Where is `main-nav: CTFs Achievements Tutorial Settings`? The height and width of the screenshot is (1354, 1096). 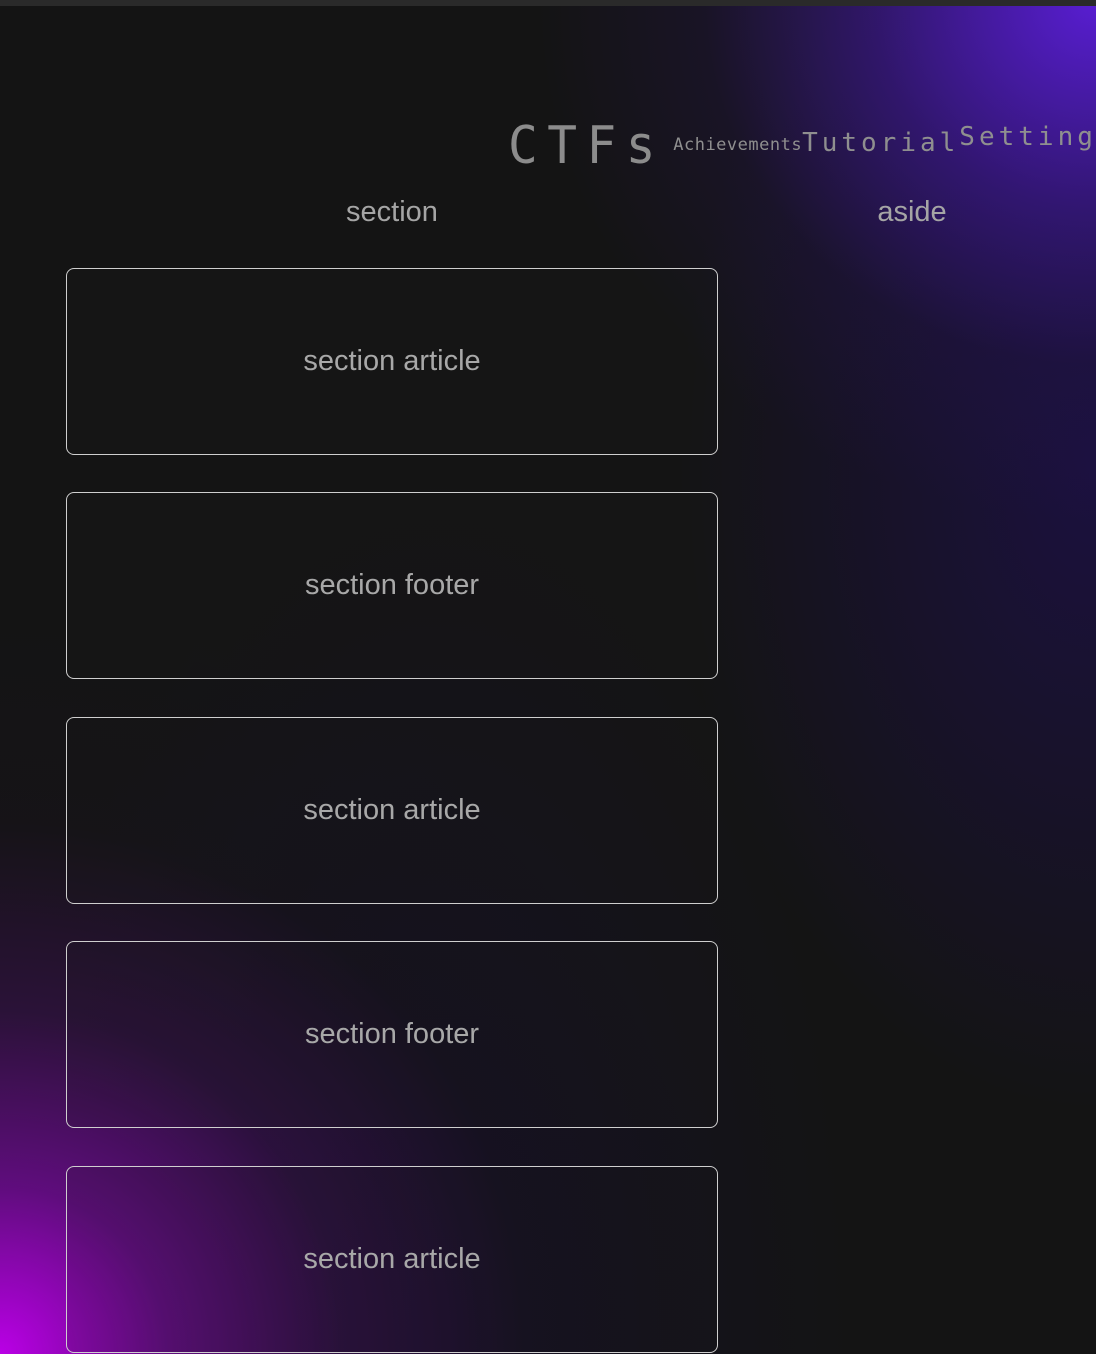 main-nav: CTFs Achievements Tutorial Settings is located at coordinates (802, 142).